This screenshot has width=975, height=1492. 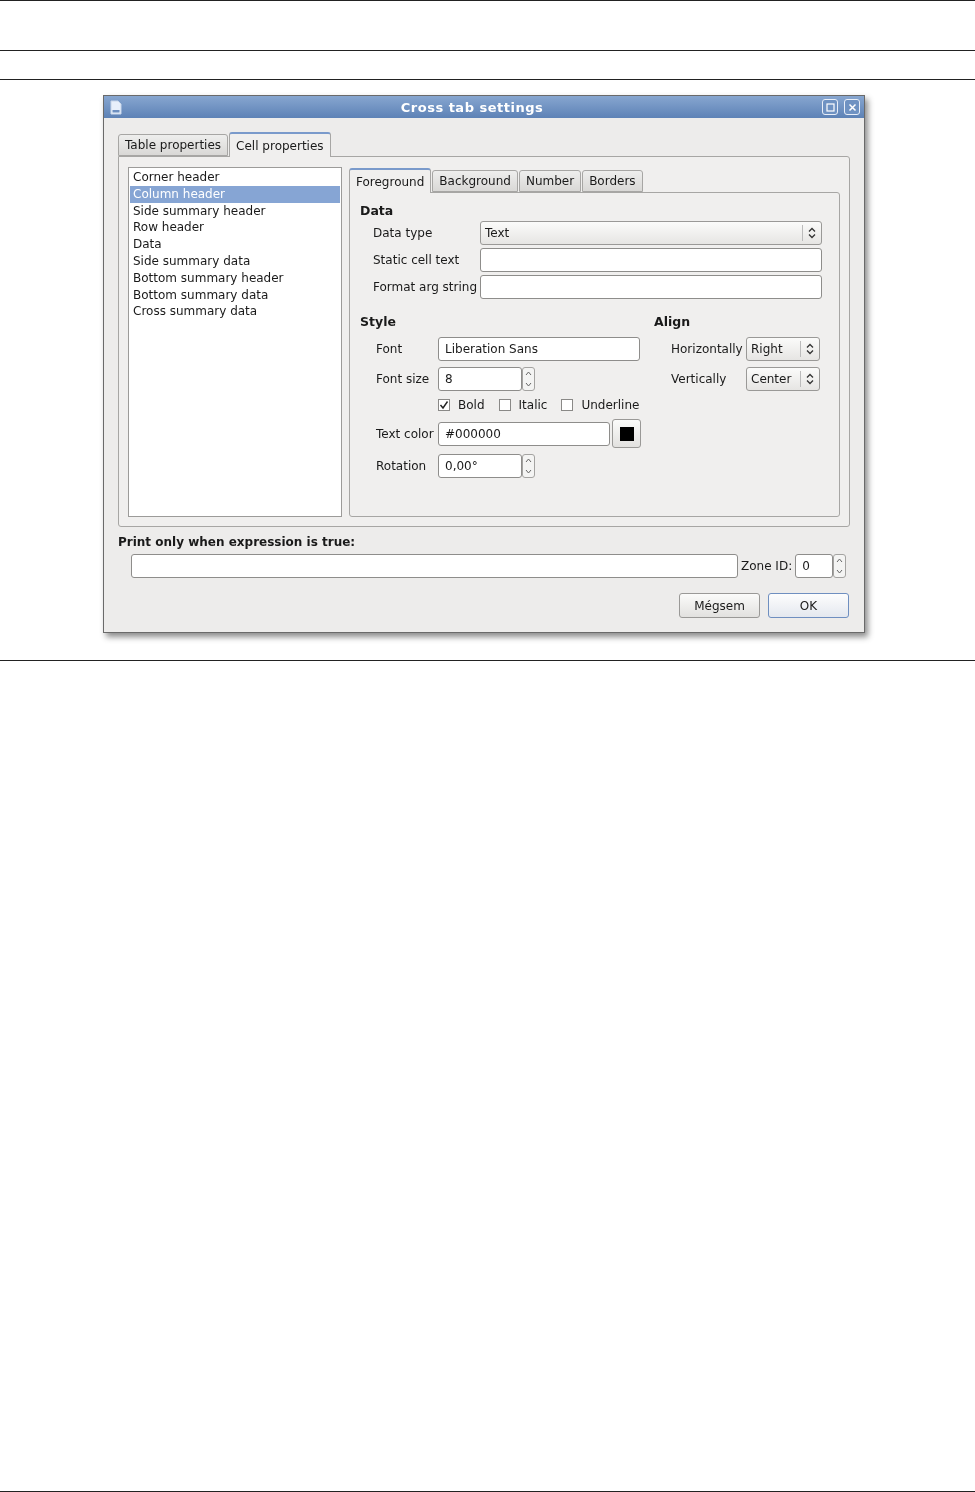 What do you see at coordinates (378, 322) in the screenshot?
I see `section-title: Style` at bounding box center [378, 322].